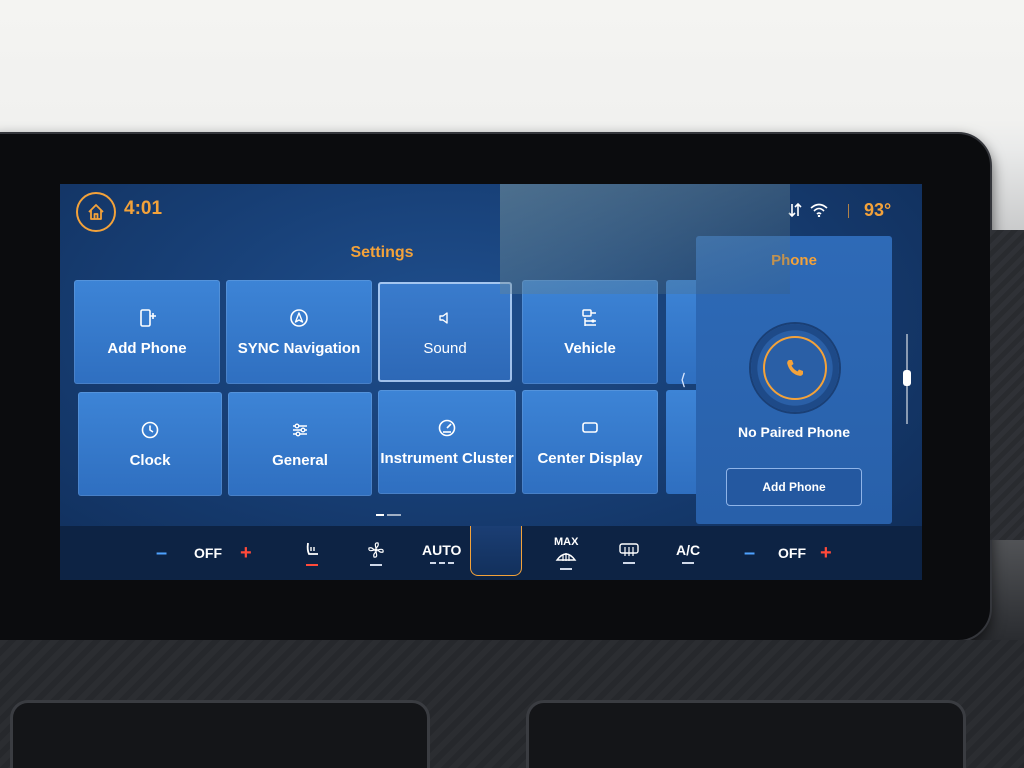  What do you see at coordinates (566, 557) in the screenshot?
I see `max-defrost-icon` at bounding box center [566, 557].